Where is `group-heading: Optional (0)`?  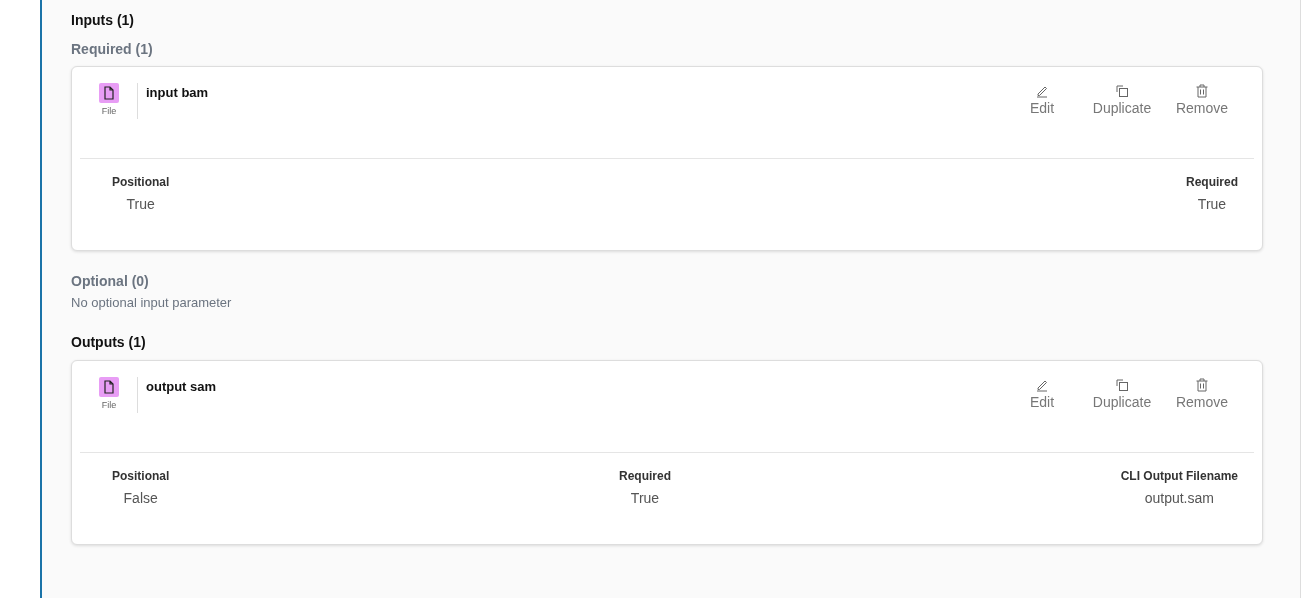
group-heading: Optional (0) is located at coordinates (110, 281).